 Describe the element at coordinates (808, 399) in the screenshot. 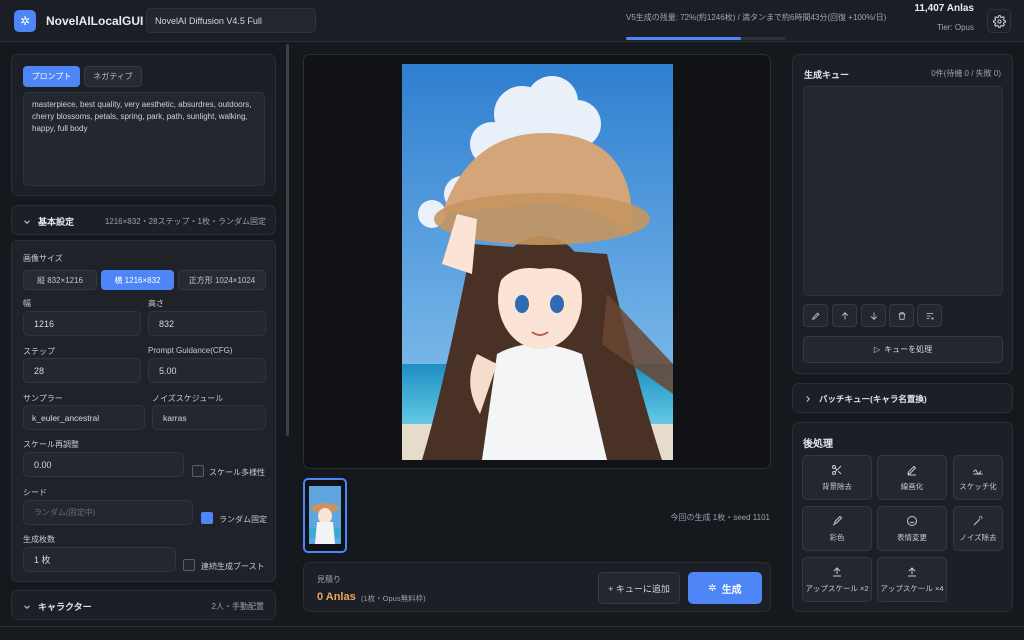

I see `chevron-right-icon` at that location.